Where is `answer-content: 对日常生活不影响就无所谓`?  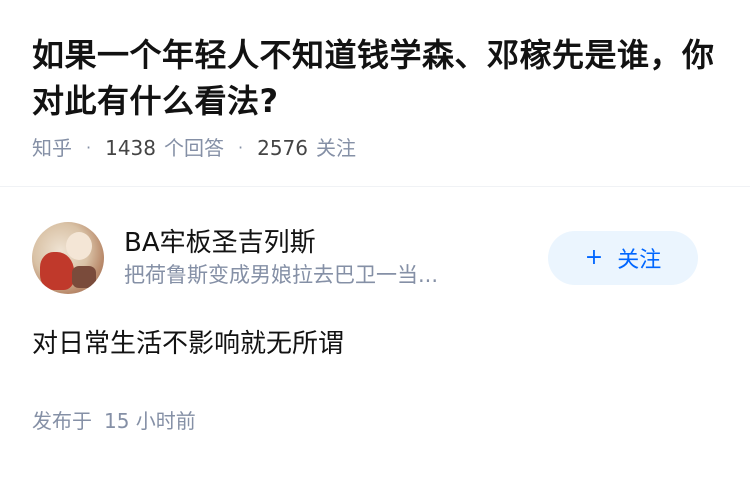 answer-content: 对日常生活不影响就无所谓 is located at coordinates (375, 344).